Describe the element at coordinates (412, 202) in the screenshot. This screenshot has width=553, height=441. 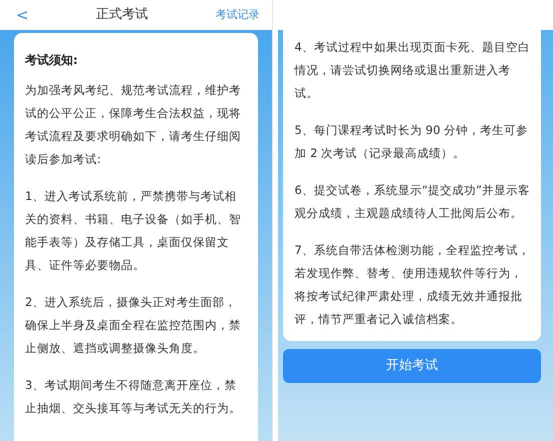
I see `notice-paragraph: 6、提交试卷，系统显示“提交成功”并显示客观分成绩，主观题成绩待人工批阅后公布。` at that location.